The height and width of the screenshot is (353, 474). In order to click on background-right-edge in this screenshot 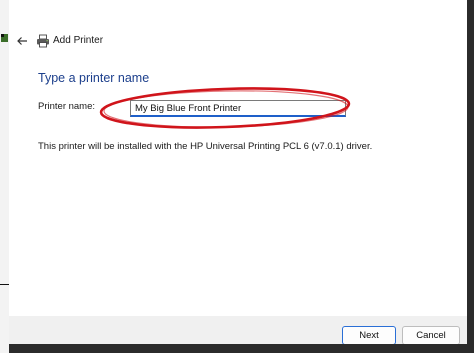, I will do `click(470, 172)`.